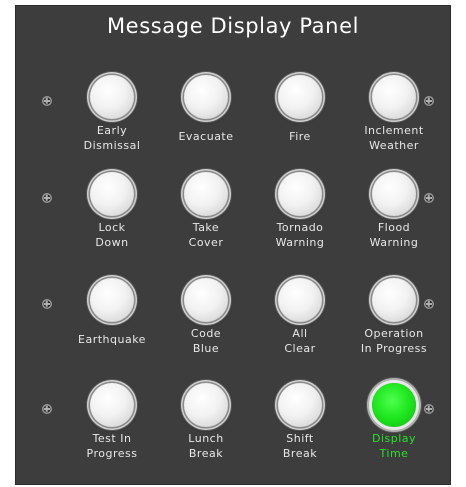 This screenshot has width=466, height=487. I want to click on all-clear-label: All Clear, so click(300, 341).